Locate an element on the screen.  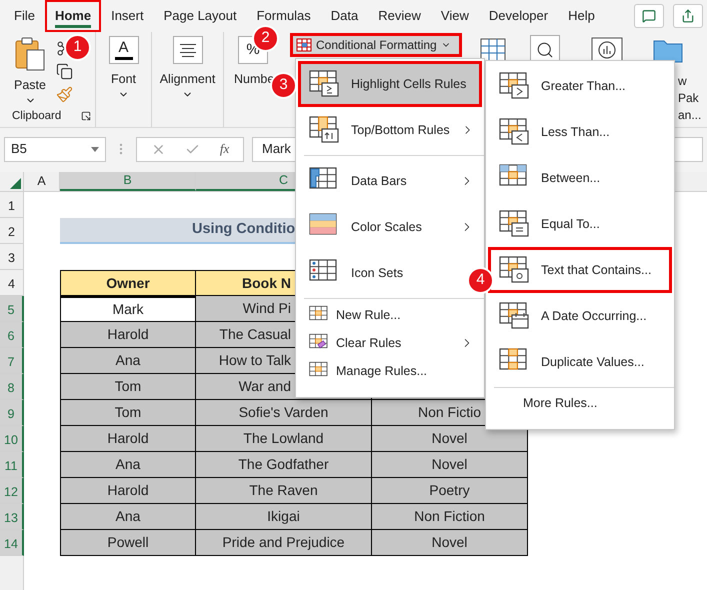
ribbon-label: Pak is located at coordinates (688, 98).